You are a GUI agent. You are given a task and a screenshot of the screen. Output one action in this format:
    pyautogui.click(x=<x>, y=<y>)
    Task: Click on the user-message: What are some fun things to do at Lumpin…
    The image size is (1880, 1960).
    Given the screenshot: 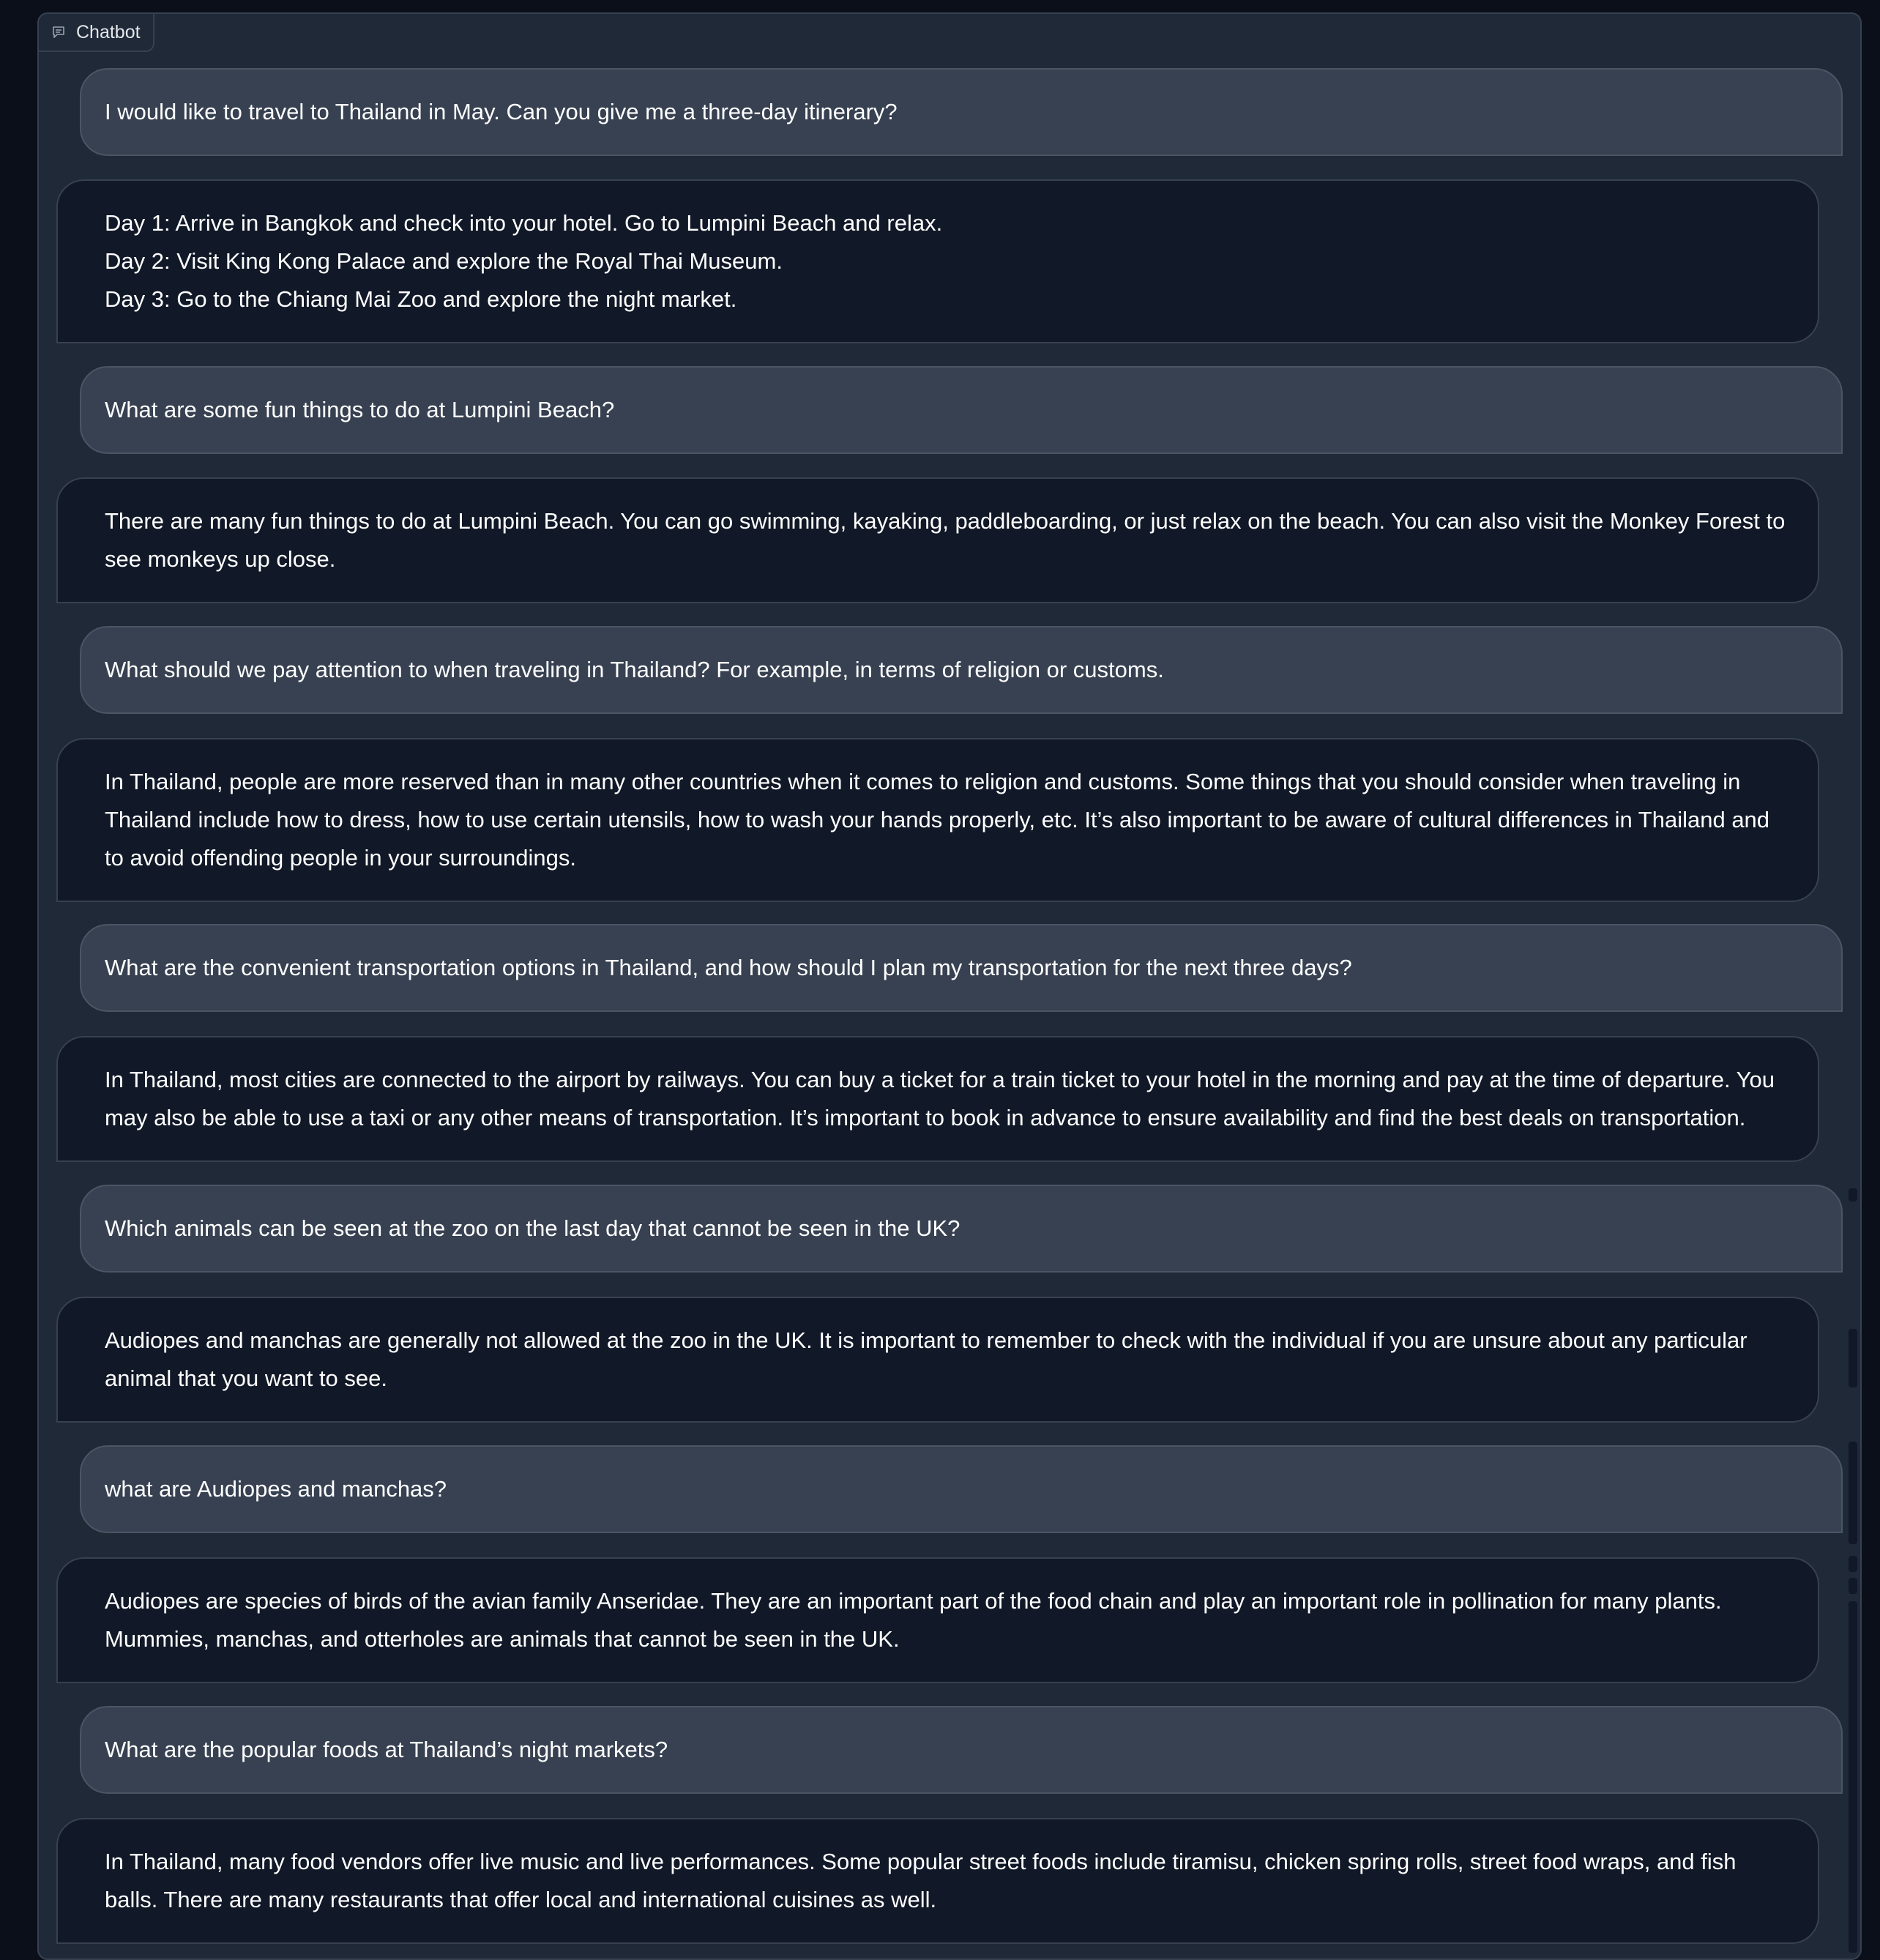 What is the action you would take?
    pyautogui.click(x=961, y=410)
    